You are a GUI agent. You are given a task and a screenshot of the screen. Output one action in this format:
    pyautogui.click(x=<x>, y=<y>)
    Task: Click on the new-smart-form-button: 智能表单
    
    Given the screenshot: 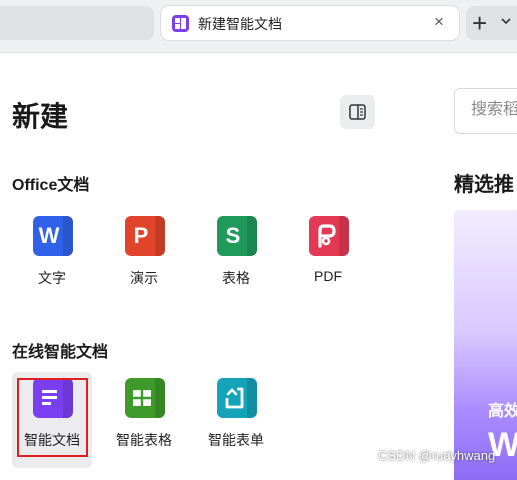 What is the action you would take?
    pyautogui.click(x=236, y=420)
    